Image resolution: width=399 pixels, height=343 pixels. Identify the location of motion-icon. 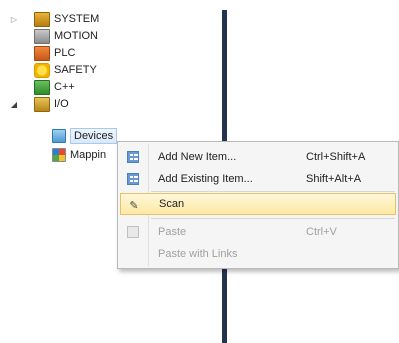
(42, 36).